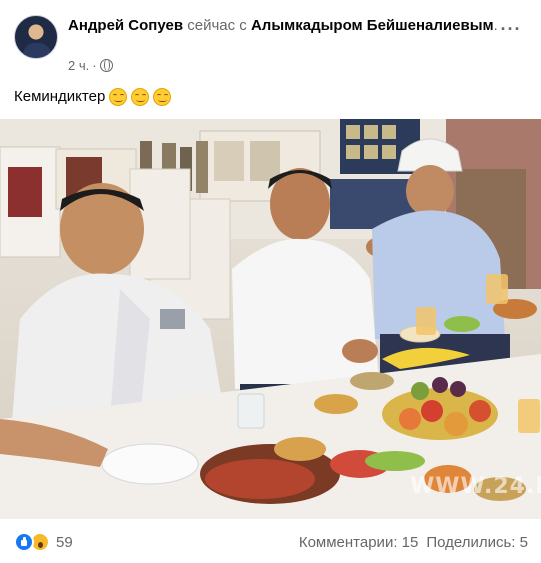 This screenshot has width=541, height=563. What do you see at coordinates (36, 37) in the screenshot?
I see `author-avatar` at bounding box center [36, 37].